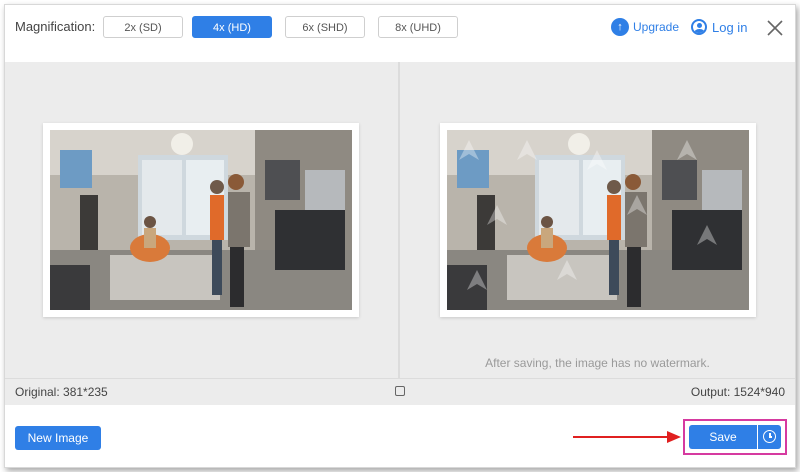 The width and height of the screenshot is (800, 472). What do you see at coordinates (143, 27) in the screenshot?
I see `magnification-2x-button: 2x (SD)` at bounding box center [143, 27].